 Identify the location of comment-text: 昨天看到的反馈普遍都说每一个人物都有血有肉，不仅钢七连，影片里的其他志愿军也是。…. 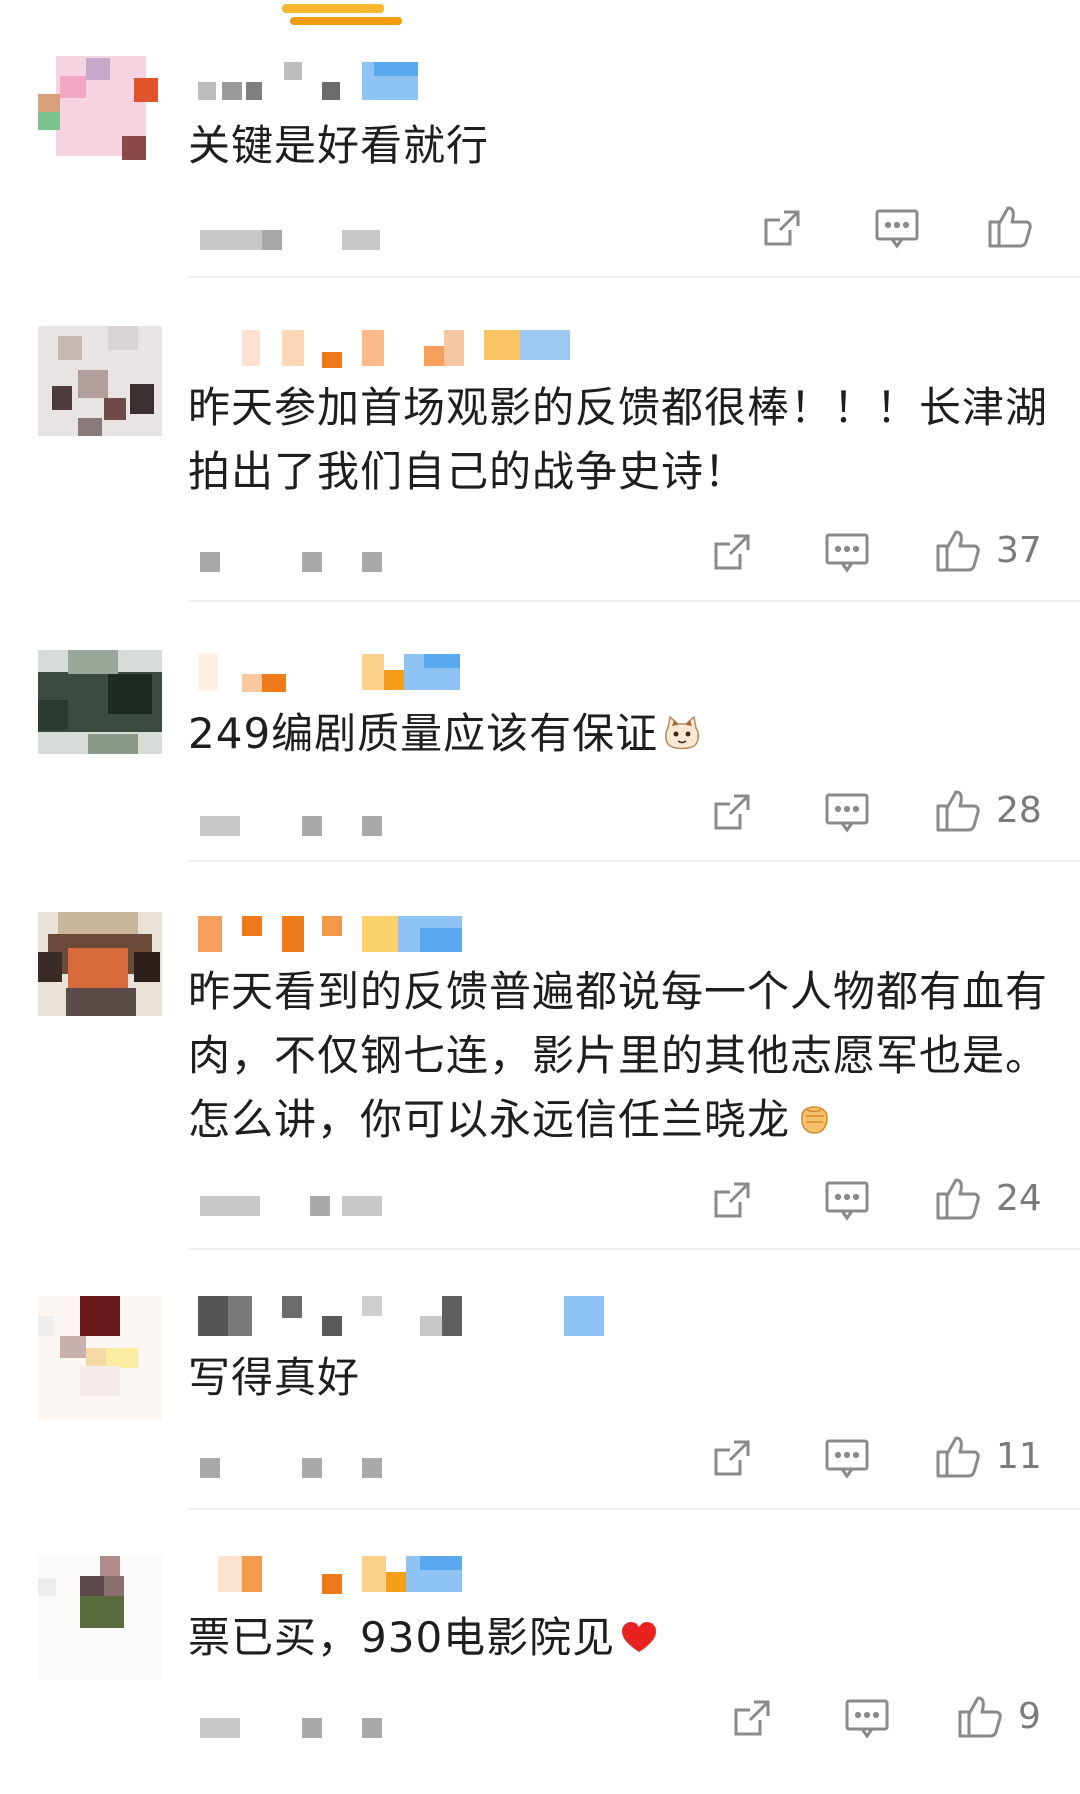
(618, 1055).